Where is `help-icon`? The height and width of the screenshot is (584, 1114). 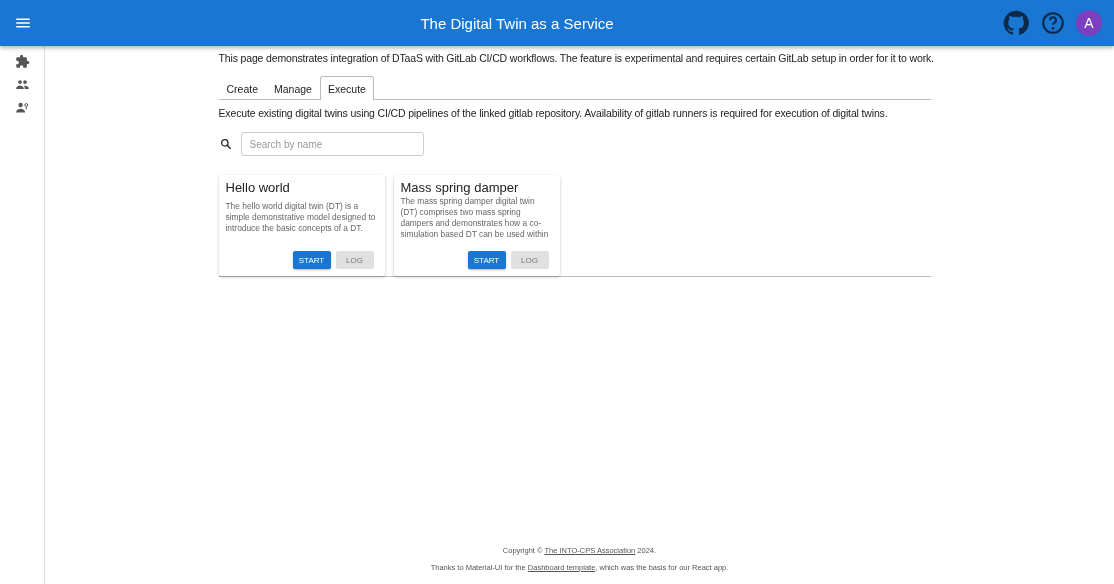 help-icon is located at coordinates (1053, 23).